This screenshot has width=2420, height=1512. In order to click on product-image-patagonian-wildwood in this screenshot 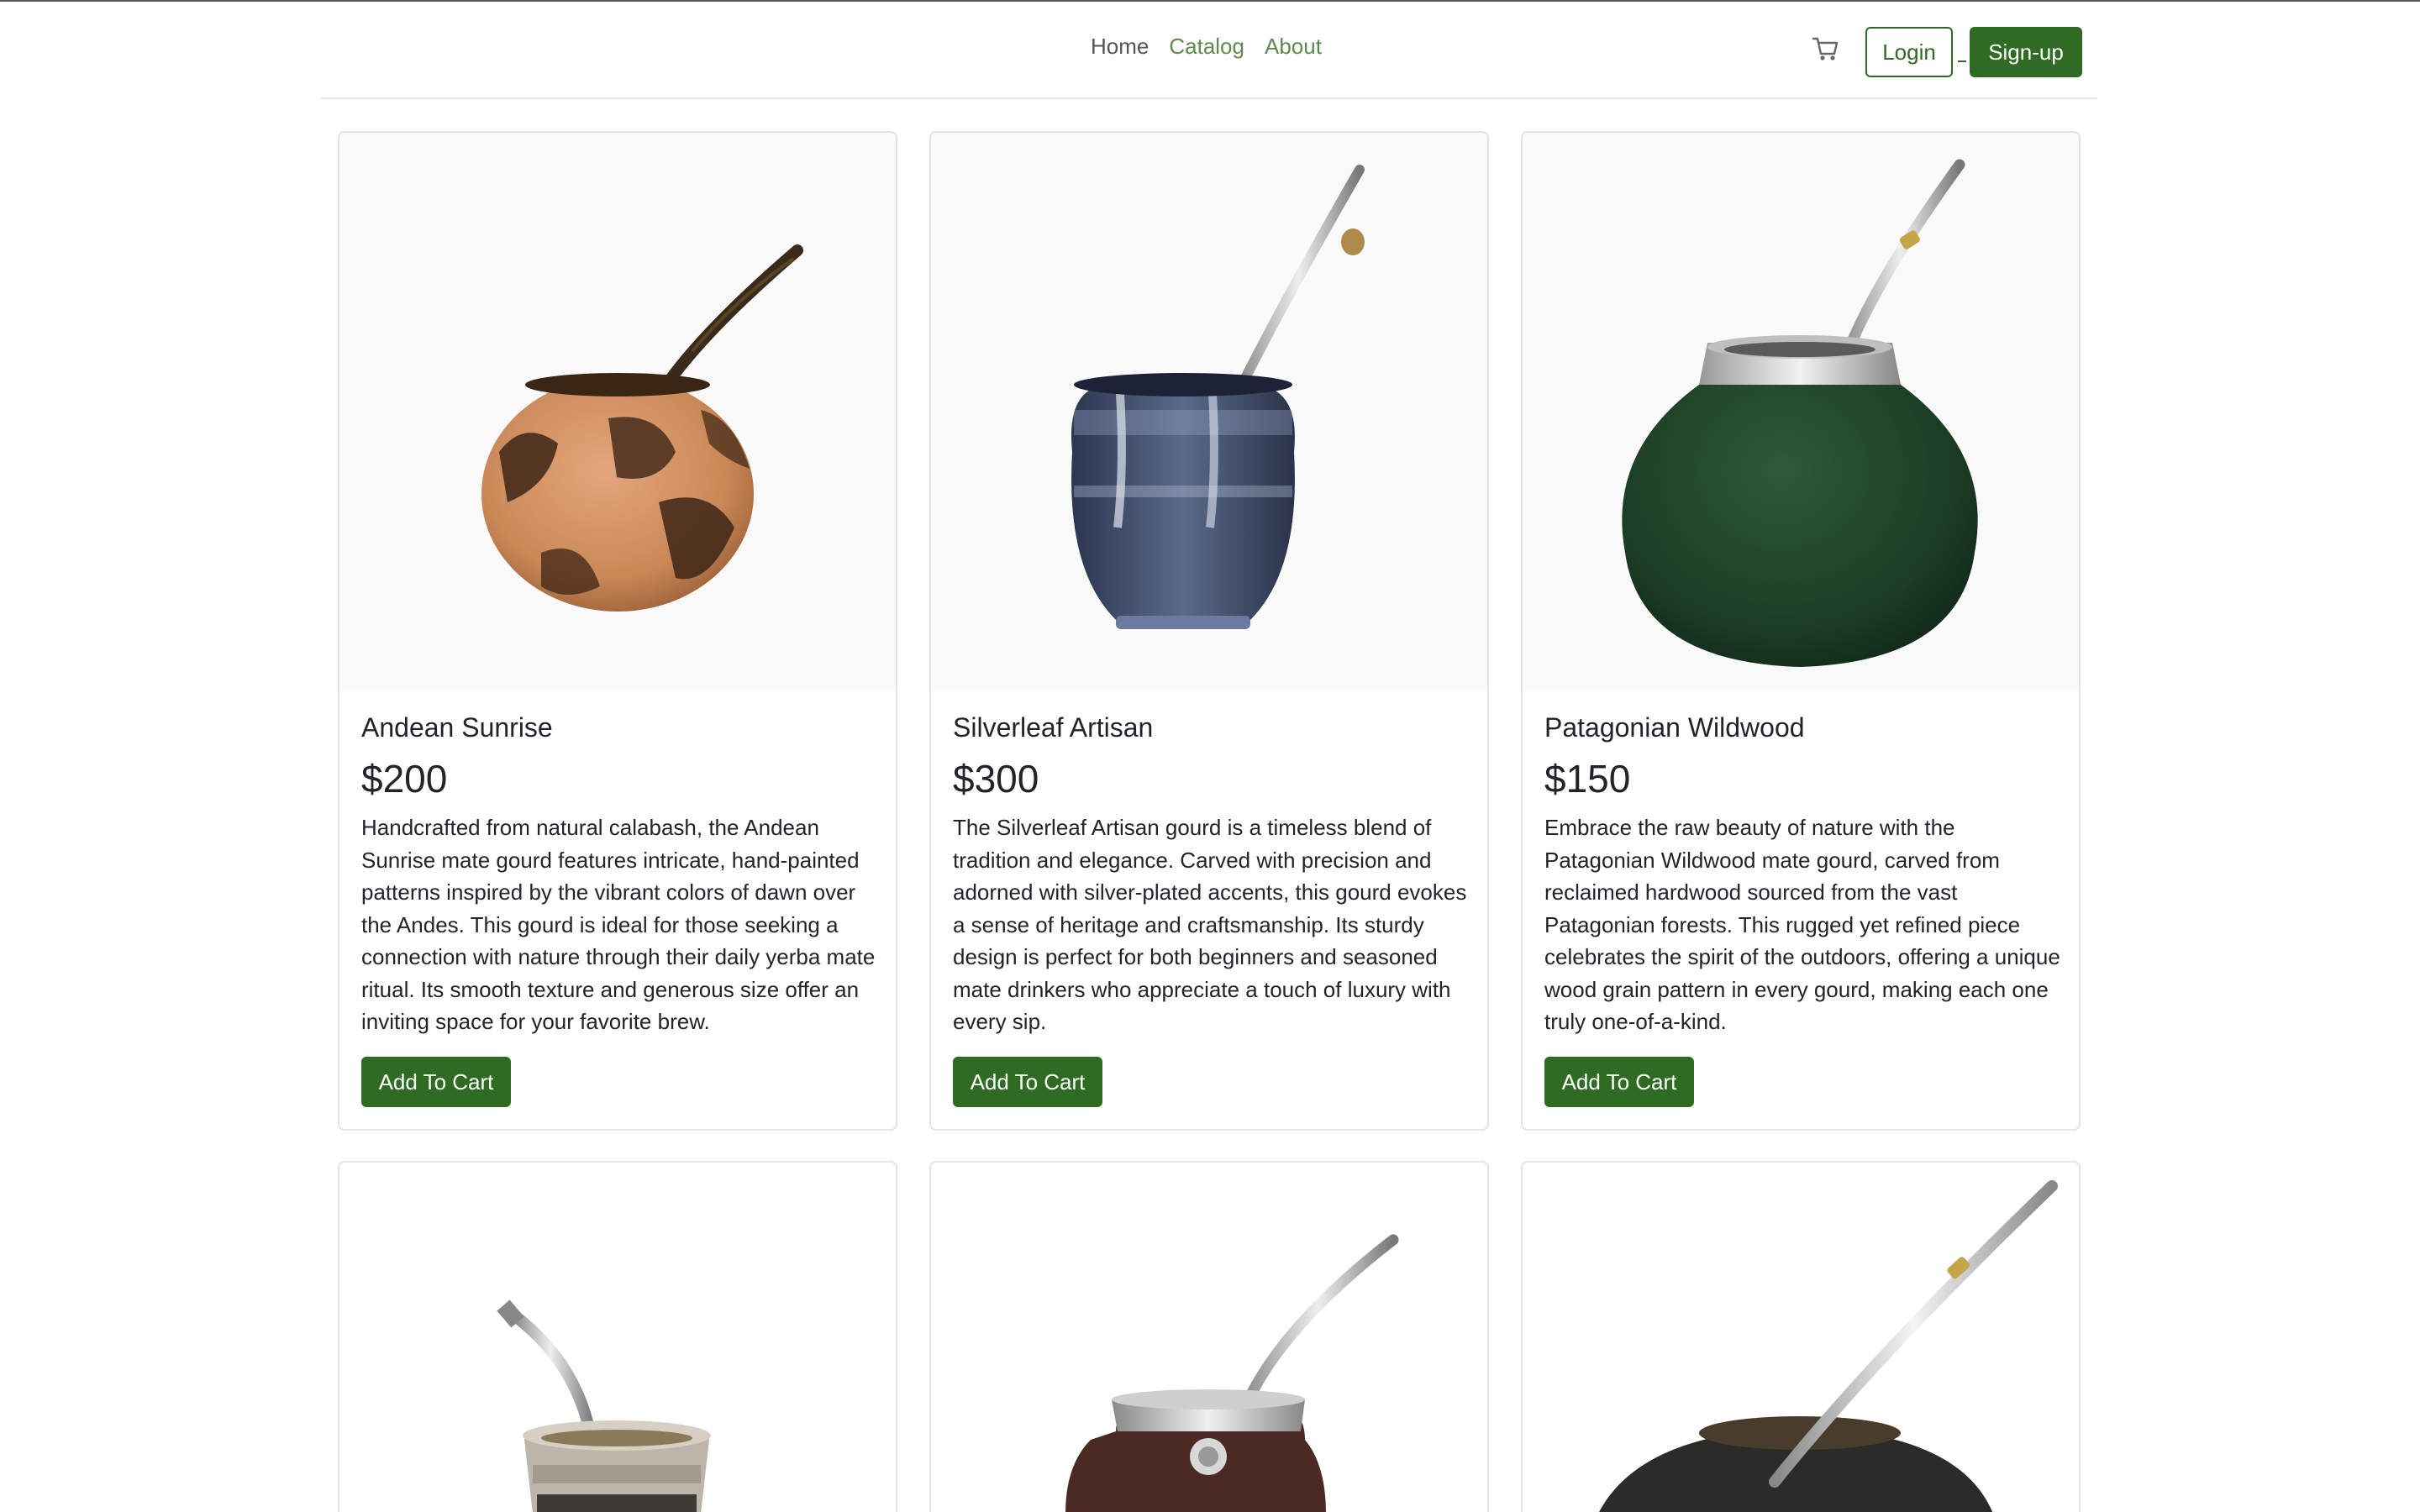, I will do `click(1801, 411)`.